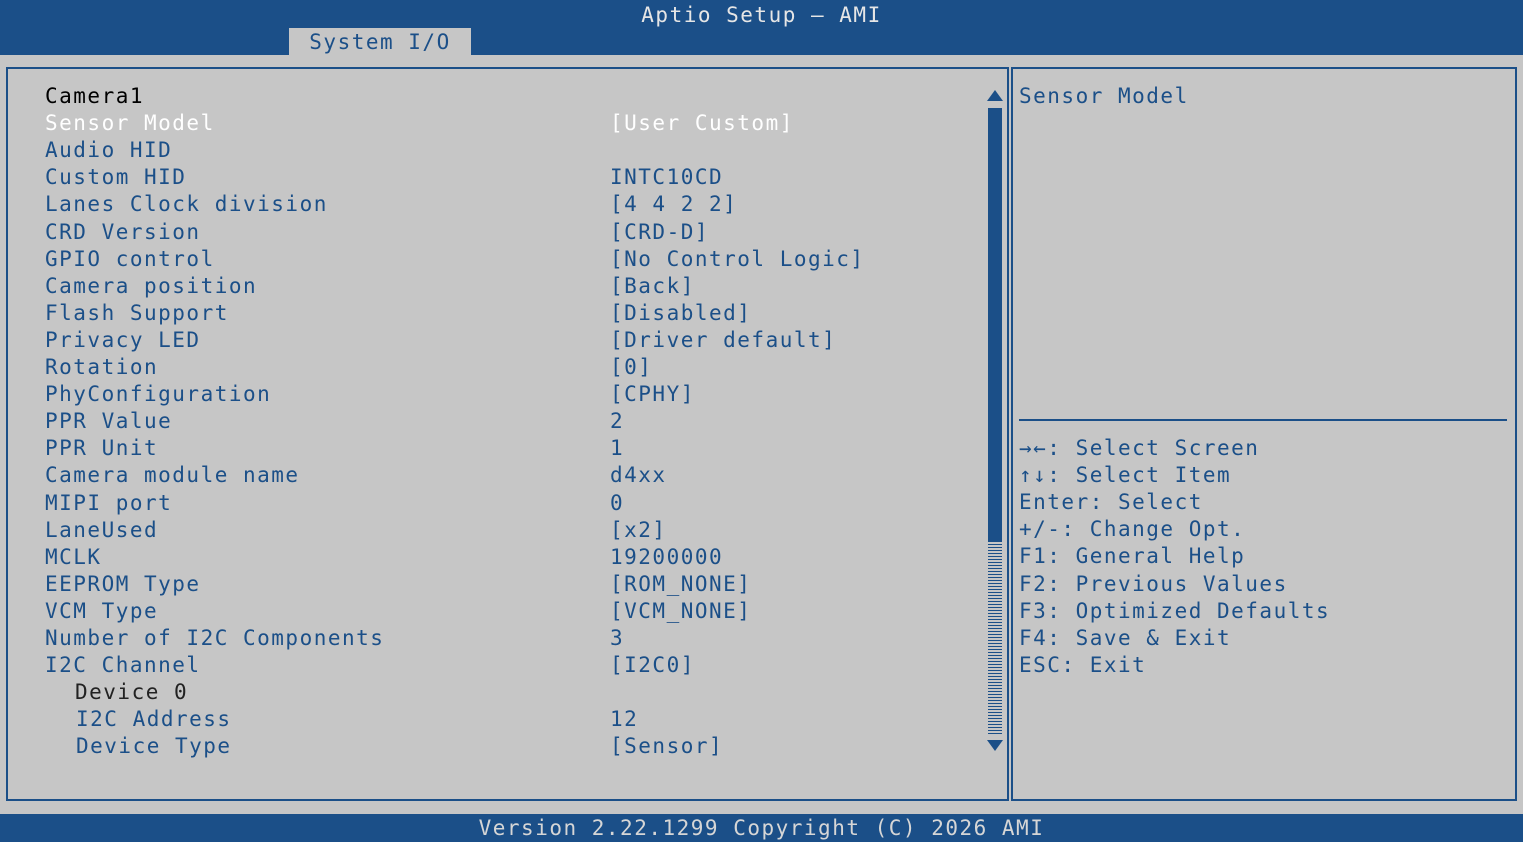  I want to click on setting-label: Sensor Model, so click(130, 123).